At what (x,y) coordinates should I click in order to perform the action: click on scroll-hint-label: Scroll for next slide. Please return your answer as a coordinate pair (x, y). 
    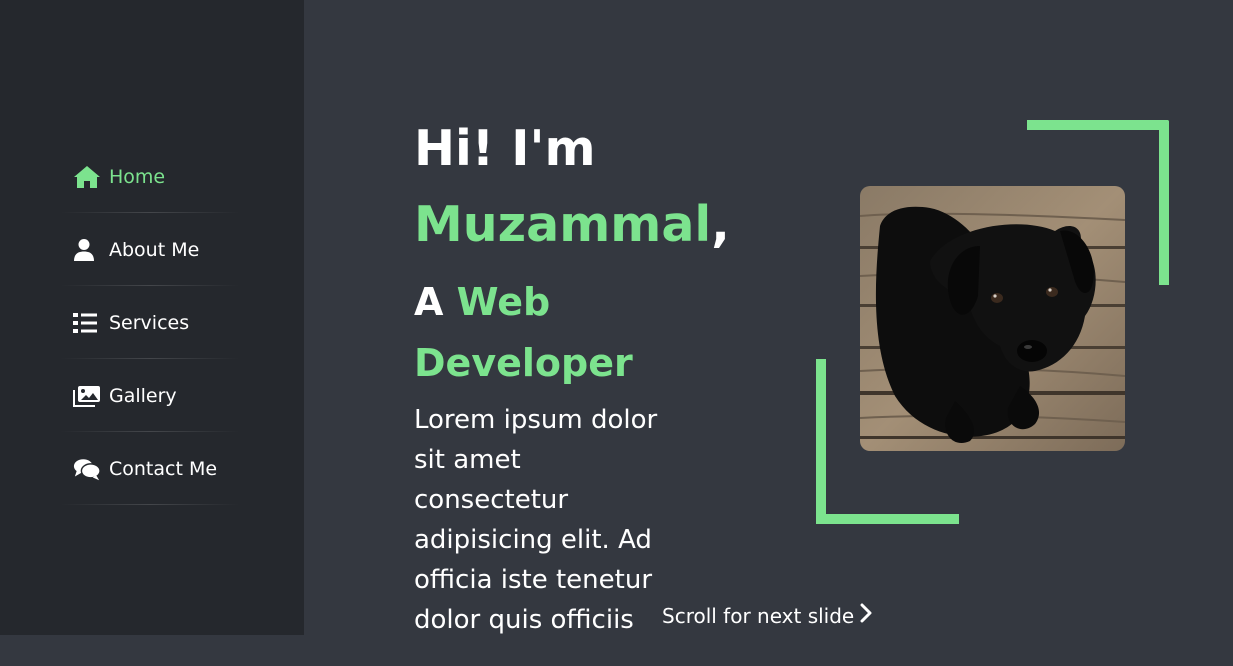
    Looking at the image, I should click on (758, 615).